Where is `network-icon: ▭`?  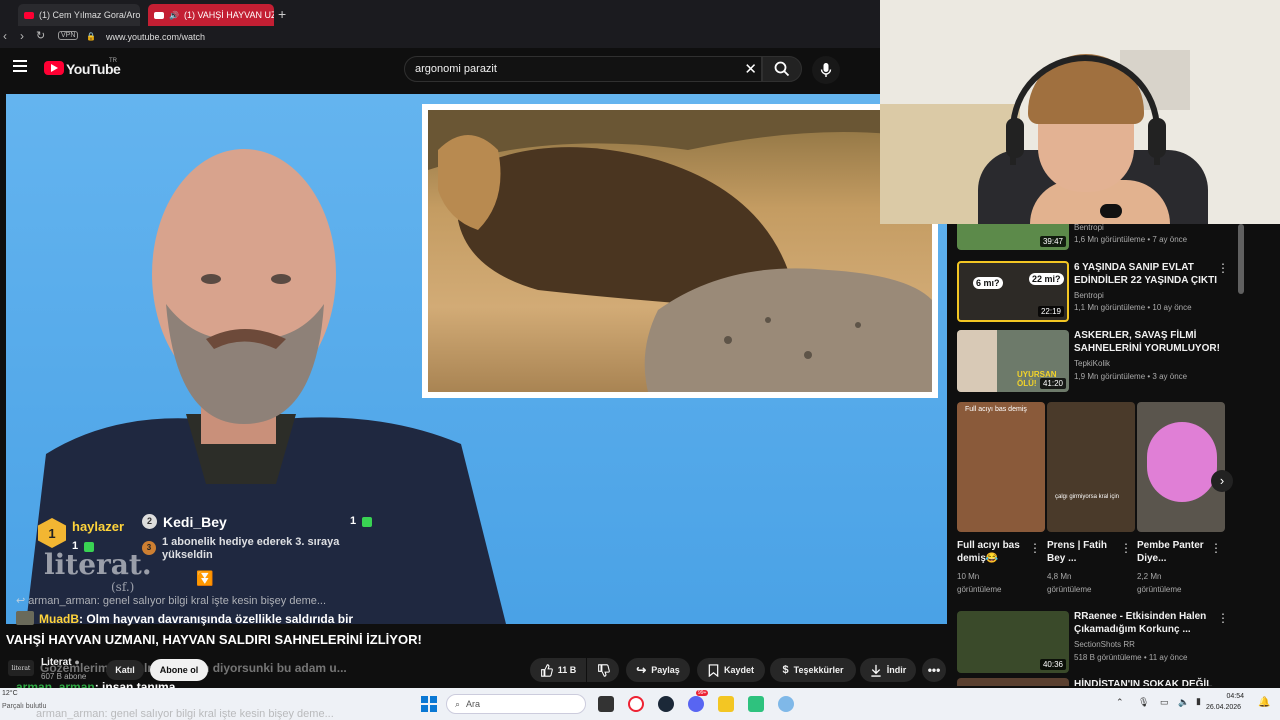 network-icon: ▭ is located at coordinates (1164, 702).